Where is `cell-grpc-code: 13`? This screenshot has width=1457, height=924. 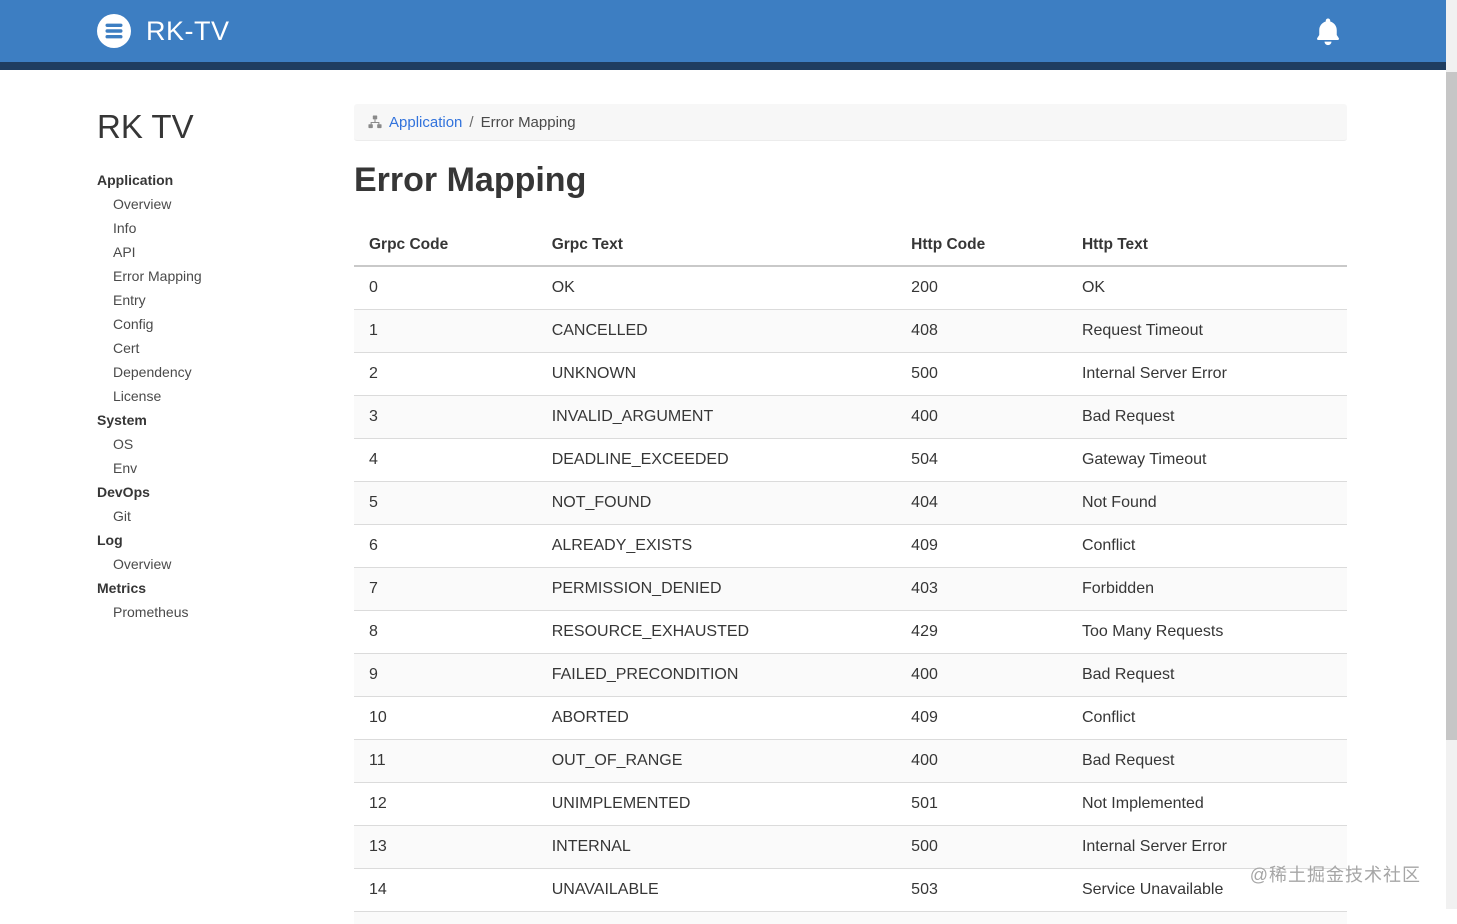
cell-grpc-code: 13 is located at coordinates (445, 847).